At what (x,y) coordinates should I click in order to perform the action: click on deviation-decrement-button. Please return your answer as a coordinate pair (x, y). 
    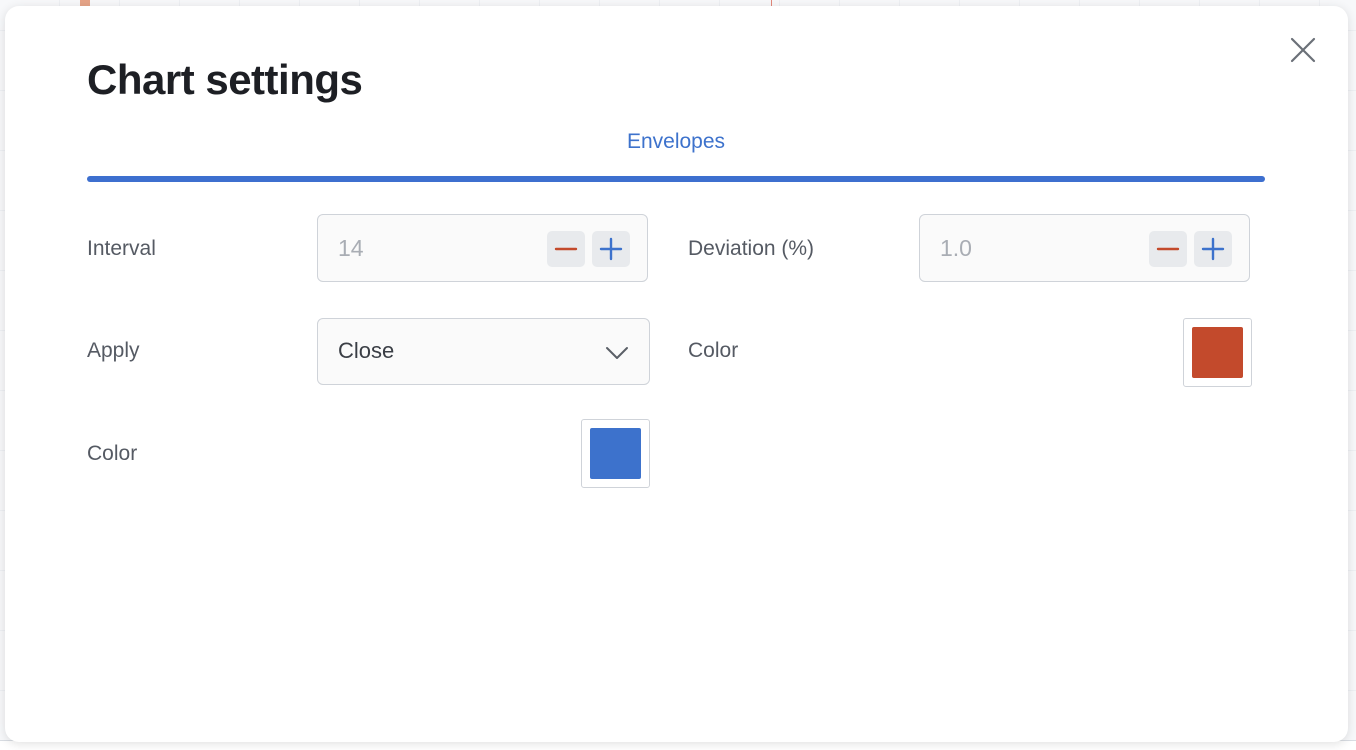
    Looking at the image, I should click on (1168, 249).